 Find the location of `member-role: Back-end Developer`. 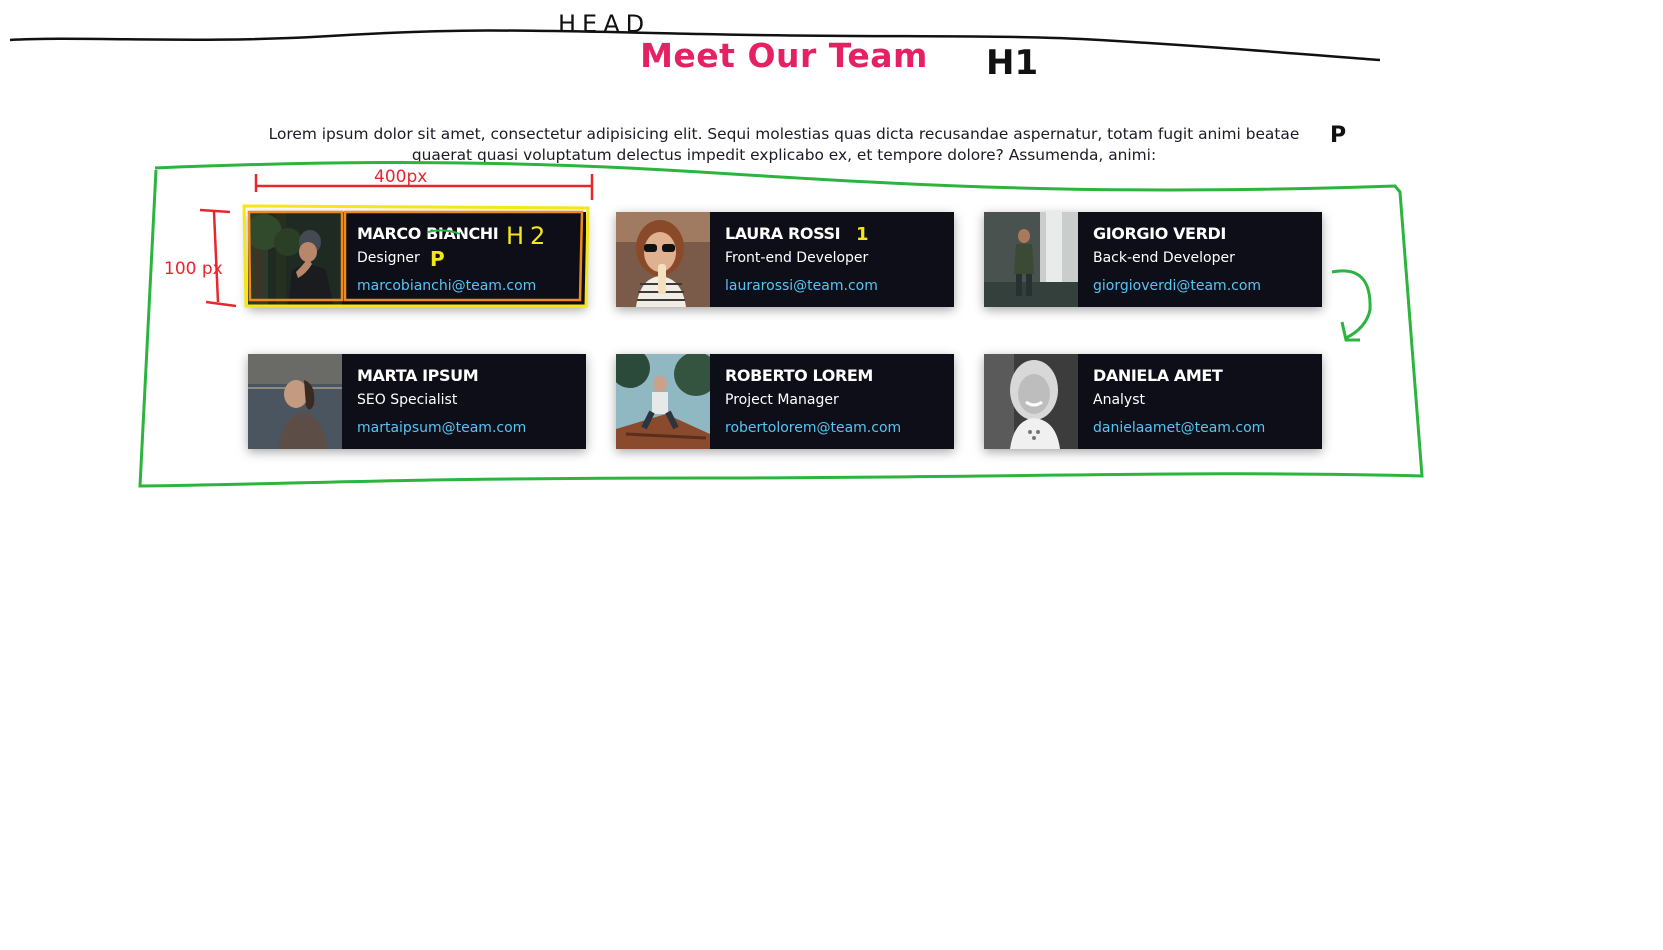

member-role: Back-end Developer is located at coordinates (1164, 258).